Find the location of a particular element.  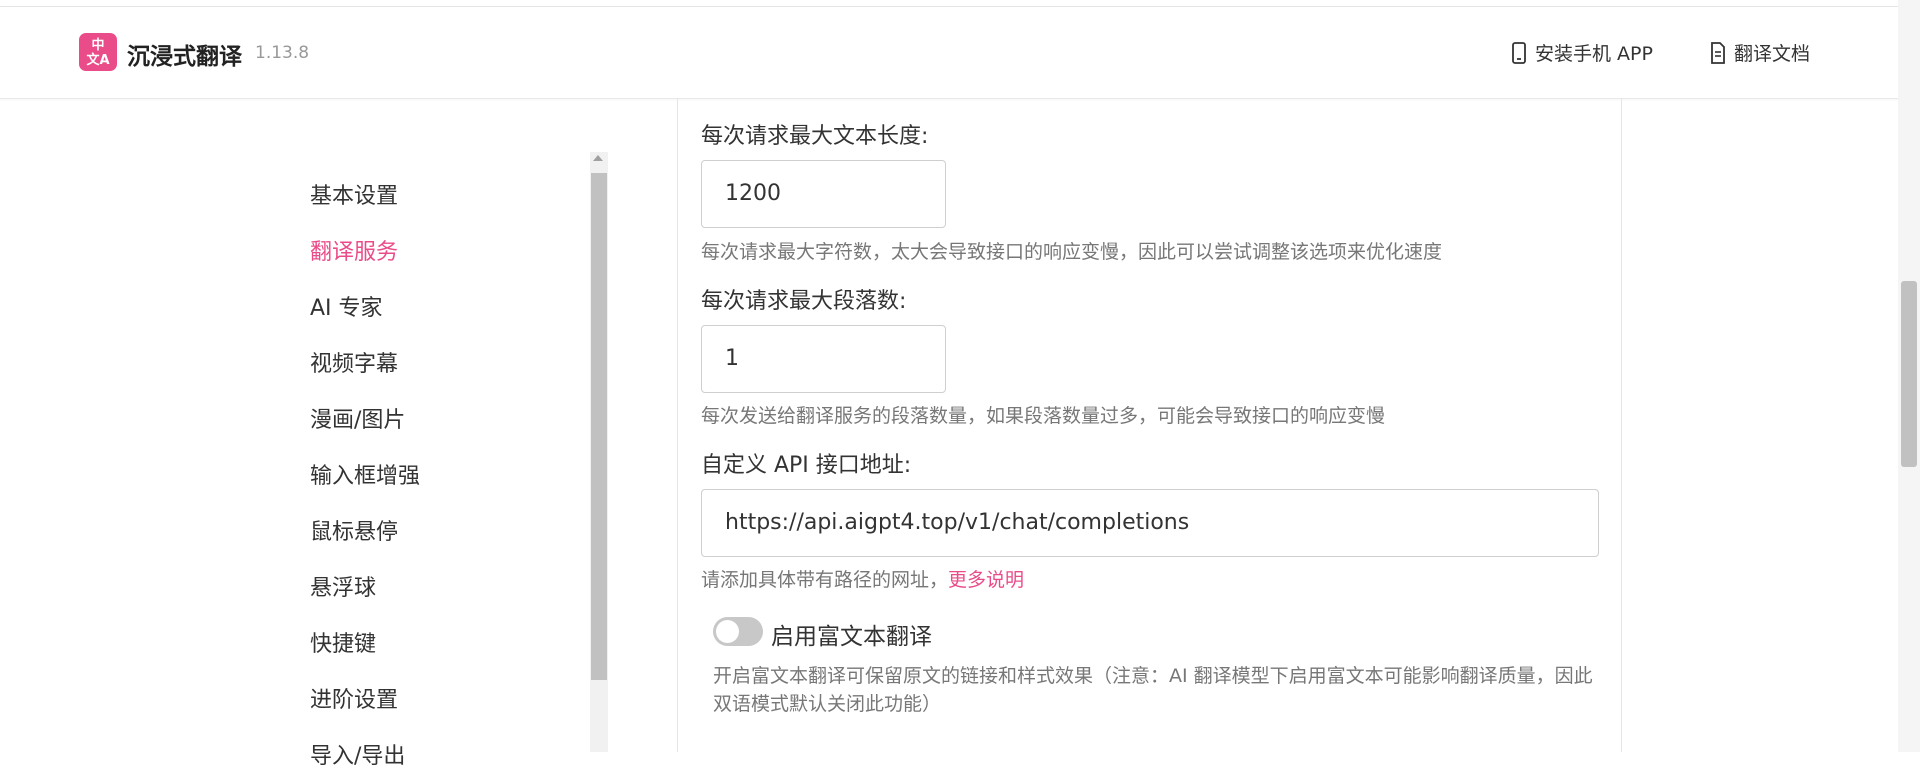

sidebar-item-video-subtitles: 视频字幕 is located at coordinates (354, 362).